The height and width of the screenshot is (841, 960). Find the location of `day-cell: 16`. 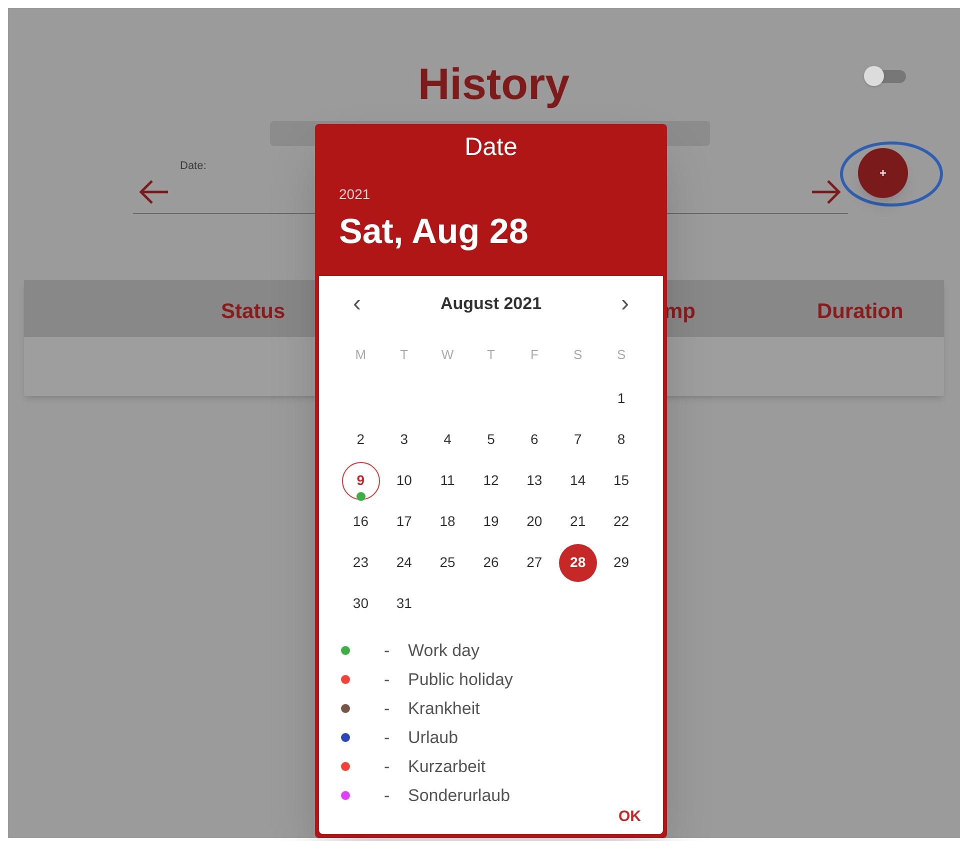

day-cell: 16 is located at coordinates (361, 521).